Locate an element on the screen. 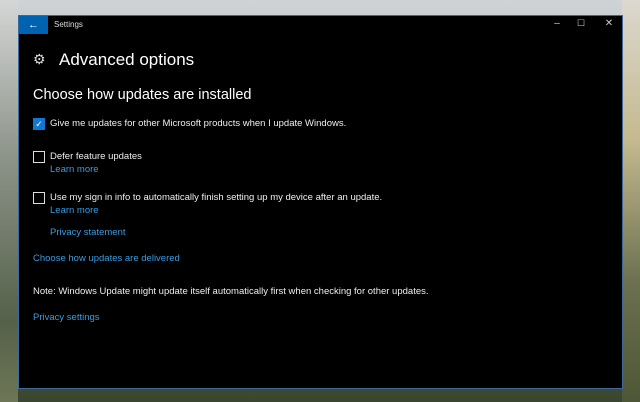 This screenshot has height=402, width=640. checkbox-other-products: ✓ is located at coordinates (39, 124).